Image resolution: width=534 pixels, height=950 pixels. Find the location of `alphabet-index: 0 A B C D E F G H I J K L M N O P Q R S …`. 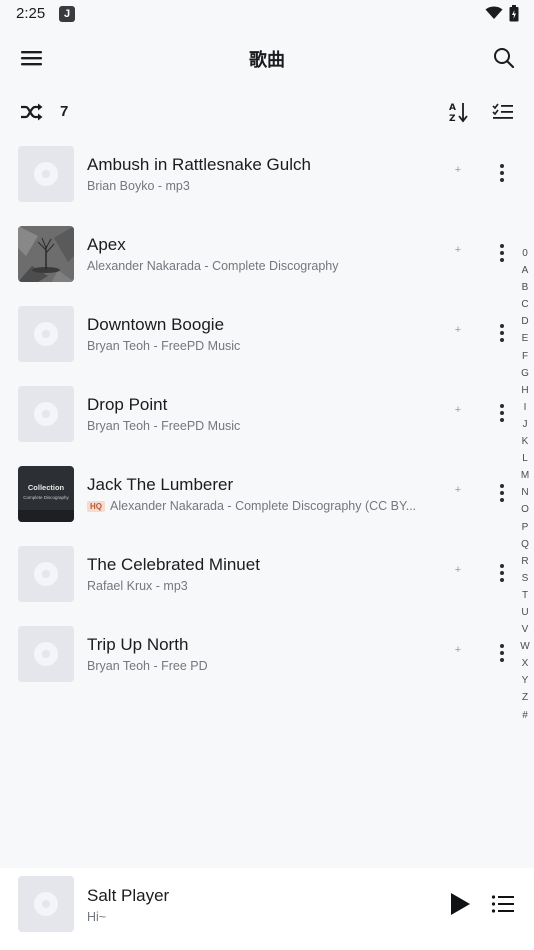

alphabet-index: 0 A B C D E F G H I J K L M N O P Q R S … is located at coordinates (525, 484).